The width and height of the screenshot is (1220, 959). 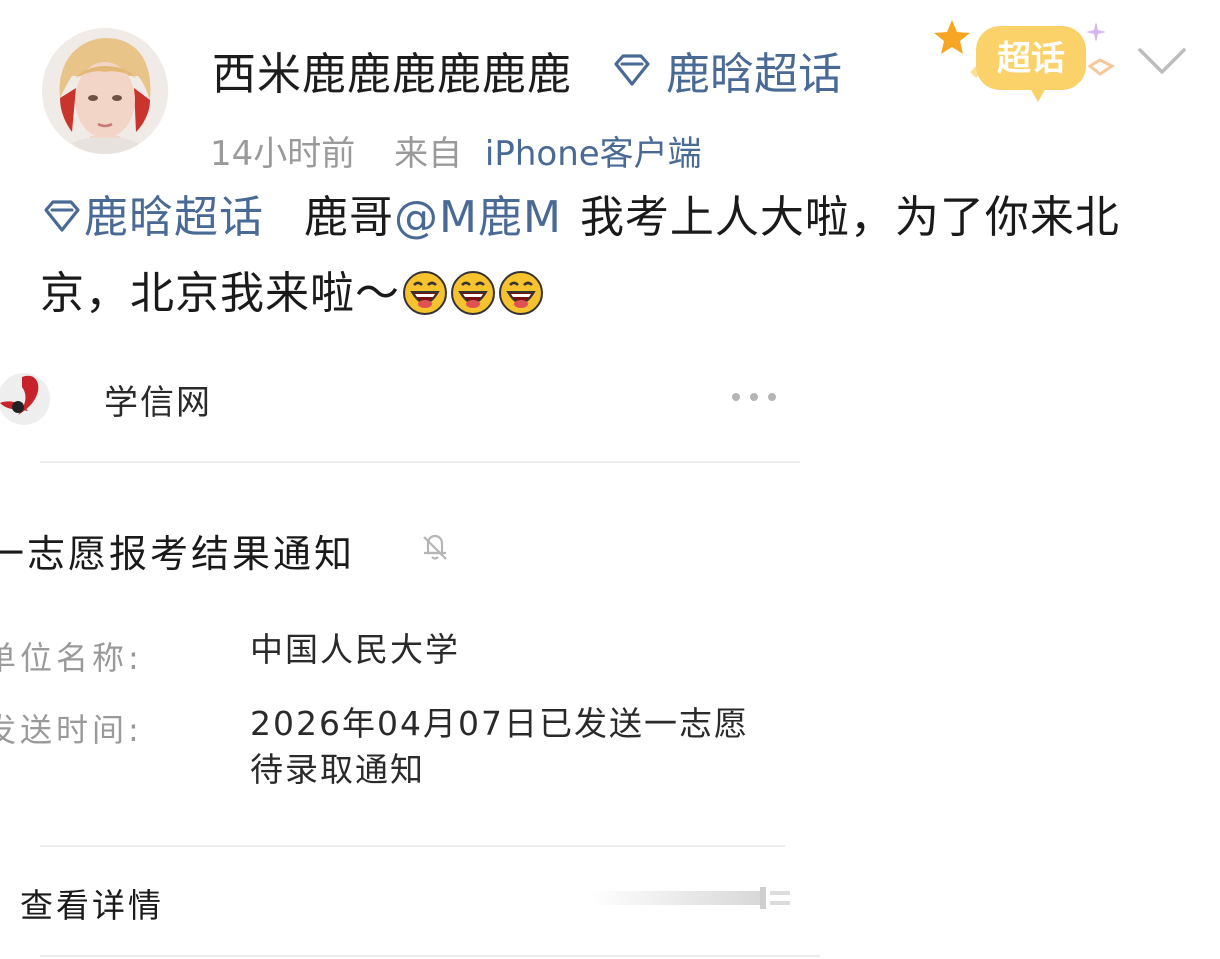 I want to click on badge-label: 超话, so click(x=1031, y=59).